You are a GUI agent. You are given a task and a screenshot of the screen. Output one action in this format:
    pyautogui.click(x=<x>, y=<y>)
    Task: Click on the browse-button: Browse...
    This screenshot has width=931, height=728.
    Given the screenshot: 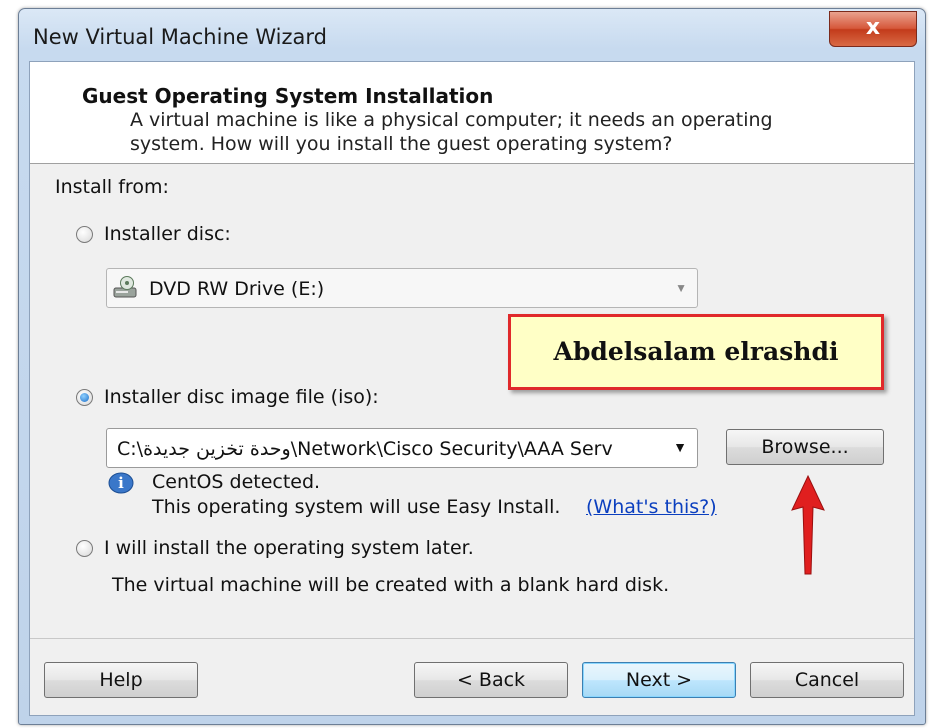 What is the action you would take?
    pyautogui.click(x=805, y=447)
    